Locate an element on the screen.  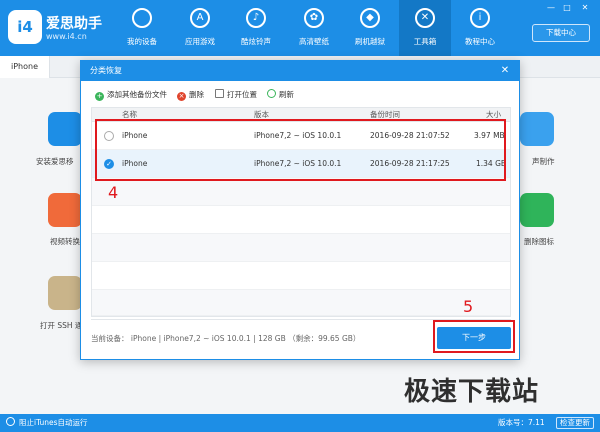
brand-name: 爱思助手 is located at coordinates (74, 24).